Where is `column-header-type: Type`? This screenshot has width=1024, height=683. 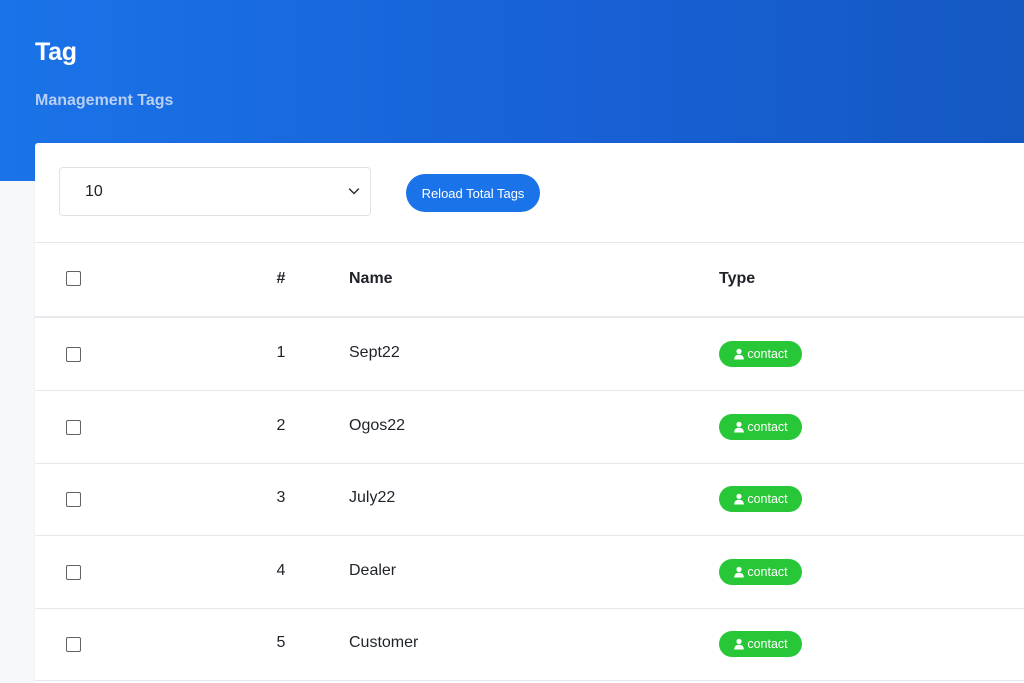
column-header-type: Type is located at coordinates (737, 278).